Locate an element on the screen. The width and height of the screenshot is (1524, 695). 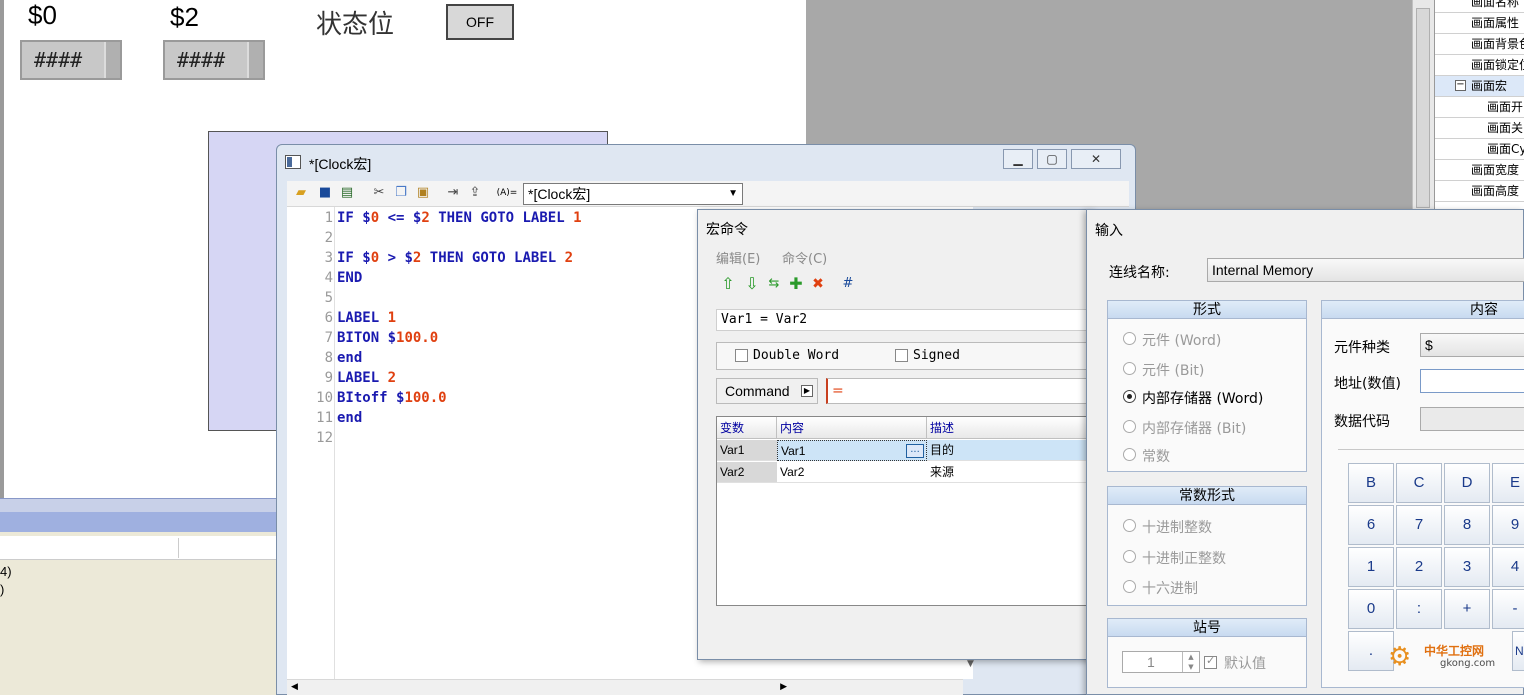
move-down-icon: ⇩ is located at coordinates (752, 284).